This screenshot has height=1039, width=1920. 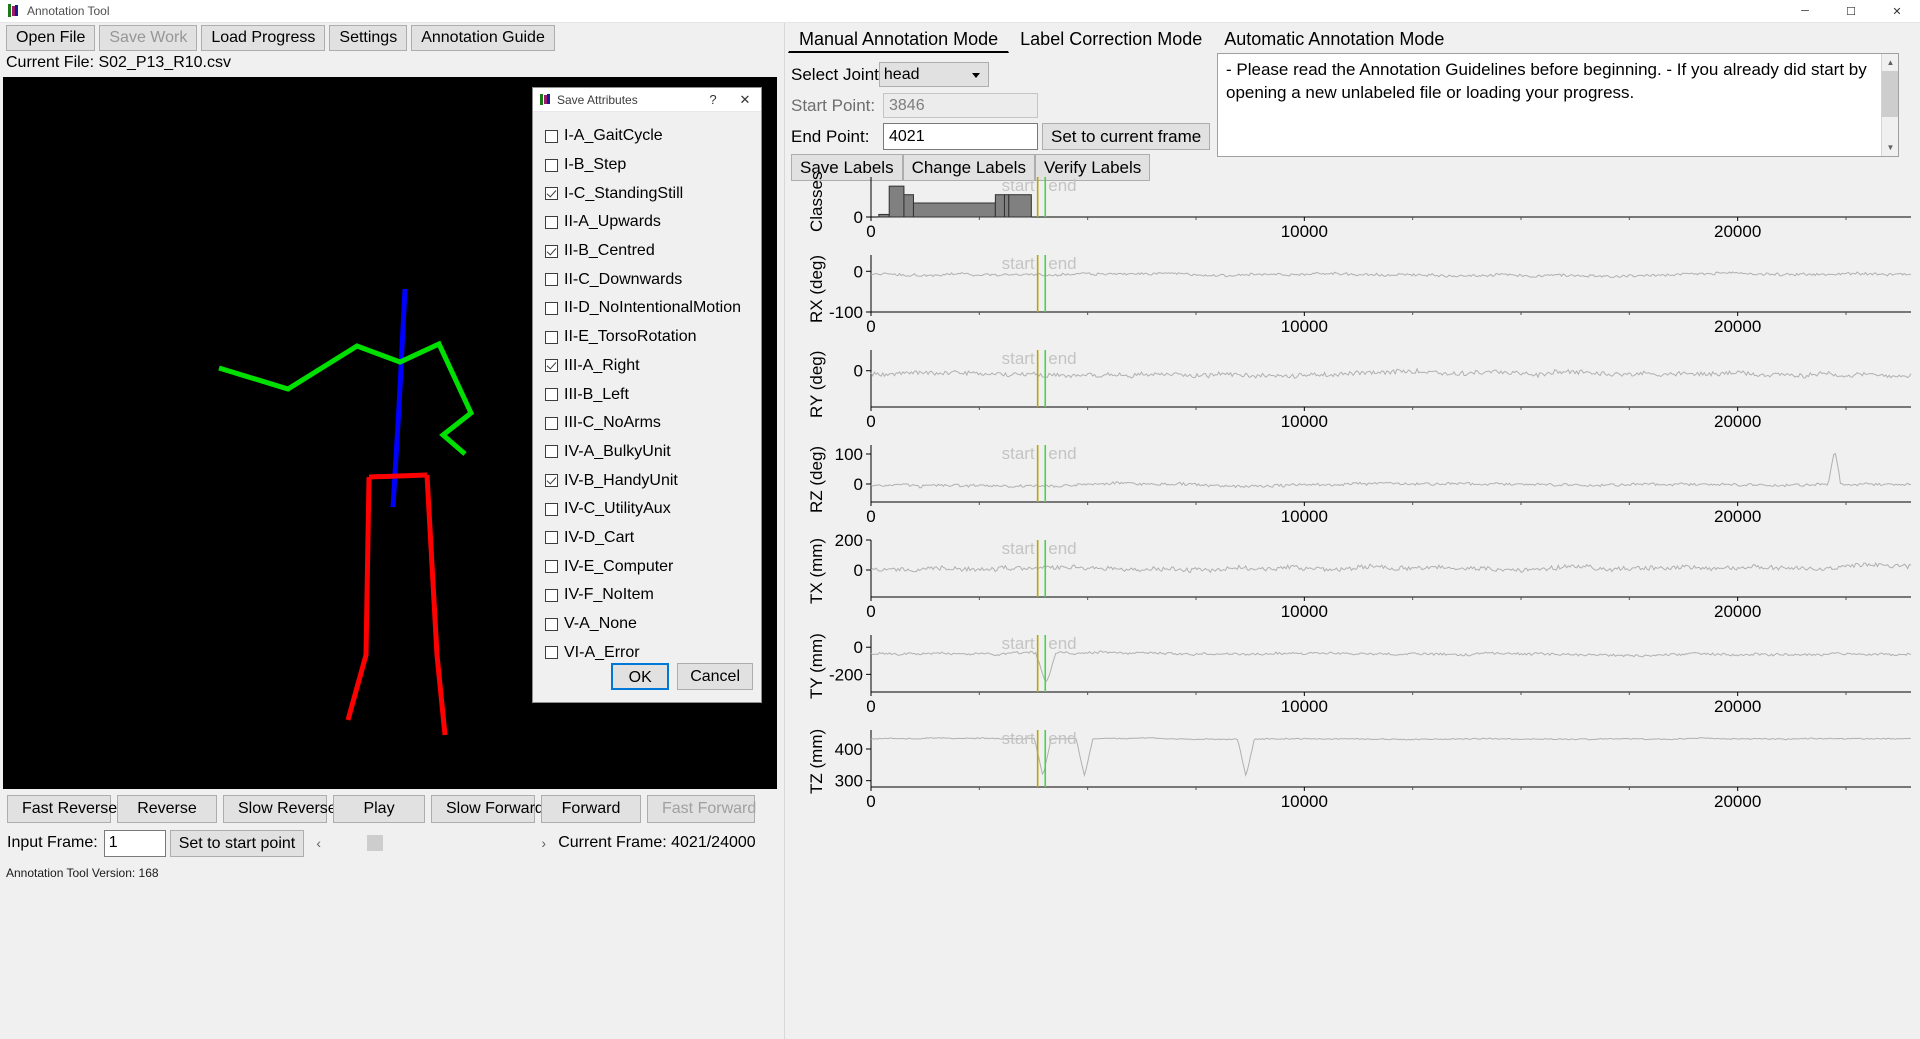 What do you see at coordinates (280, 809) in the screenshot?
I see `playback-button-slow-reverse: Slow Reverse` at bounding box center [280, 809].